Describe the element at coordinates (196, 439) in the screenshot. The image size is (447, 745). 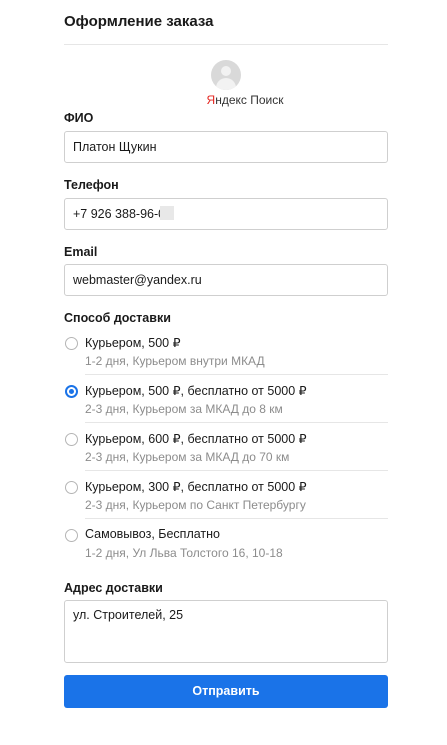
I see `delivery-option-title: Курьером, 600 ₽, бесплатно от 5000 ₽` at that location.